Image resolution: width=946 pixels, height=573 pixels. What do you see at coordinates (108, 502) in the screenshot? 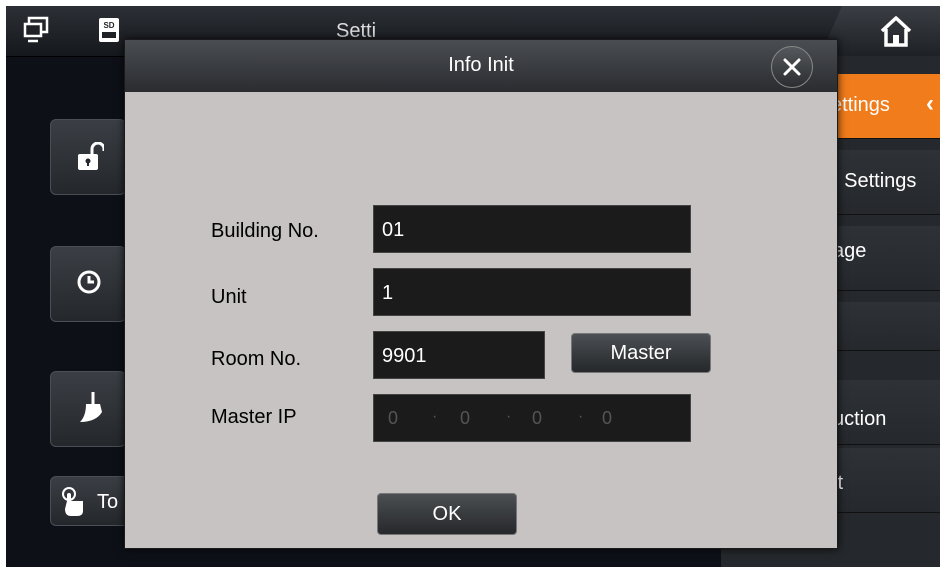
I see `touch-settings-label: To` at bounding box center [108, 502].